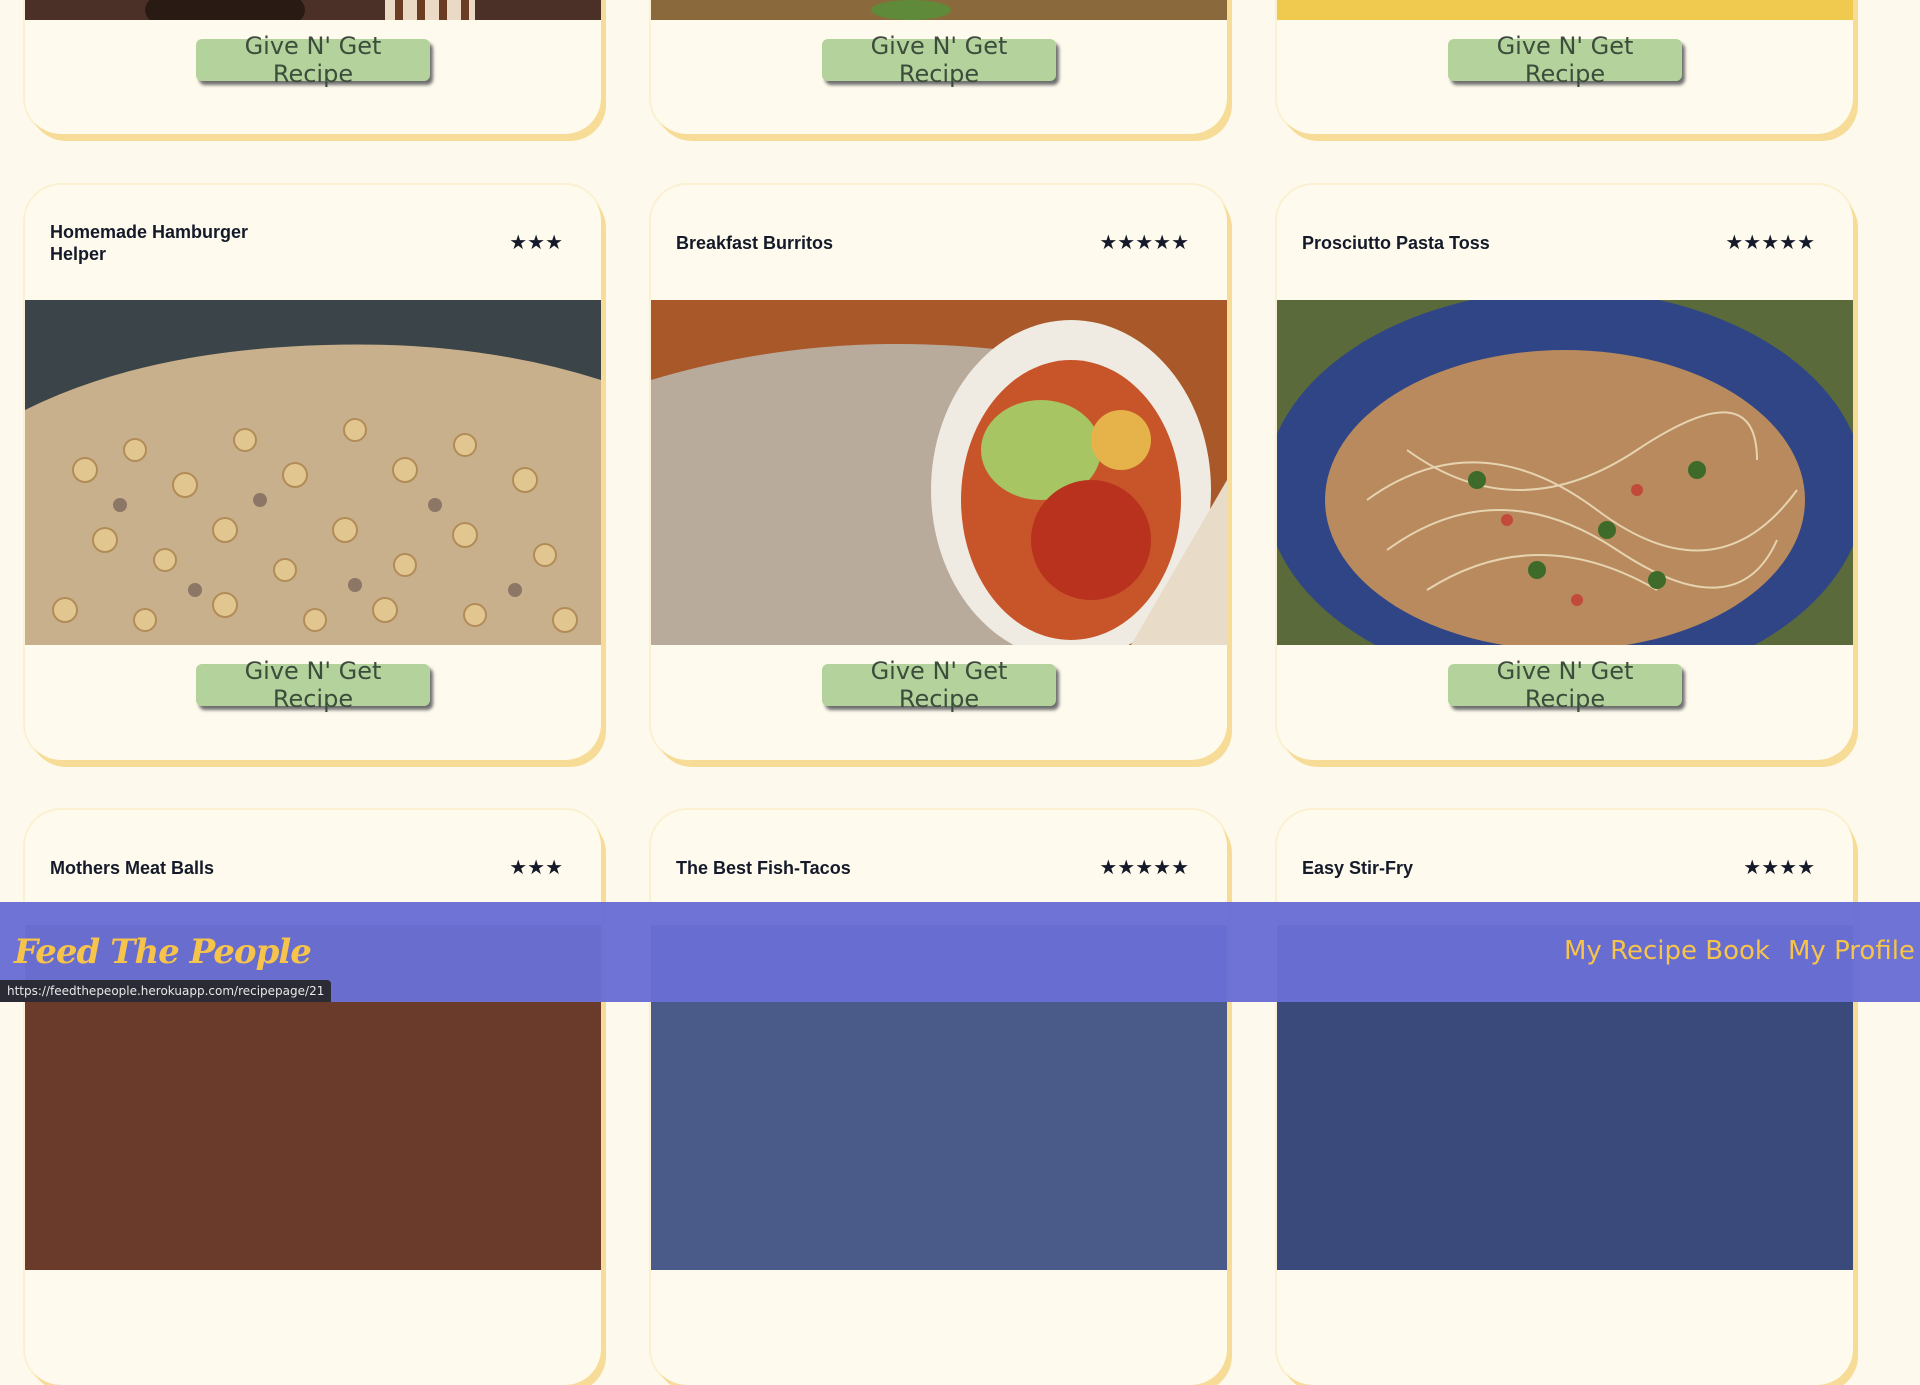 This screenshot has width=1920, height=1385. What do you see at coordinates (165, 243) in the screenshot?
I see `recipe-title: Homemade Hamburger Helper` at bounding box center [165, 243].